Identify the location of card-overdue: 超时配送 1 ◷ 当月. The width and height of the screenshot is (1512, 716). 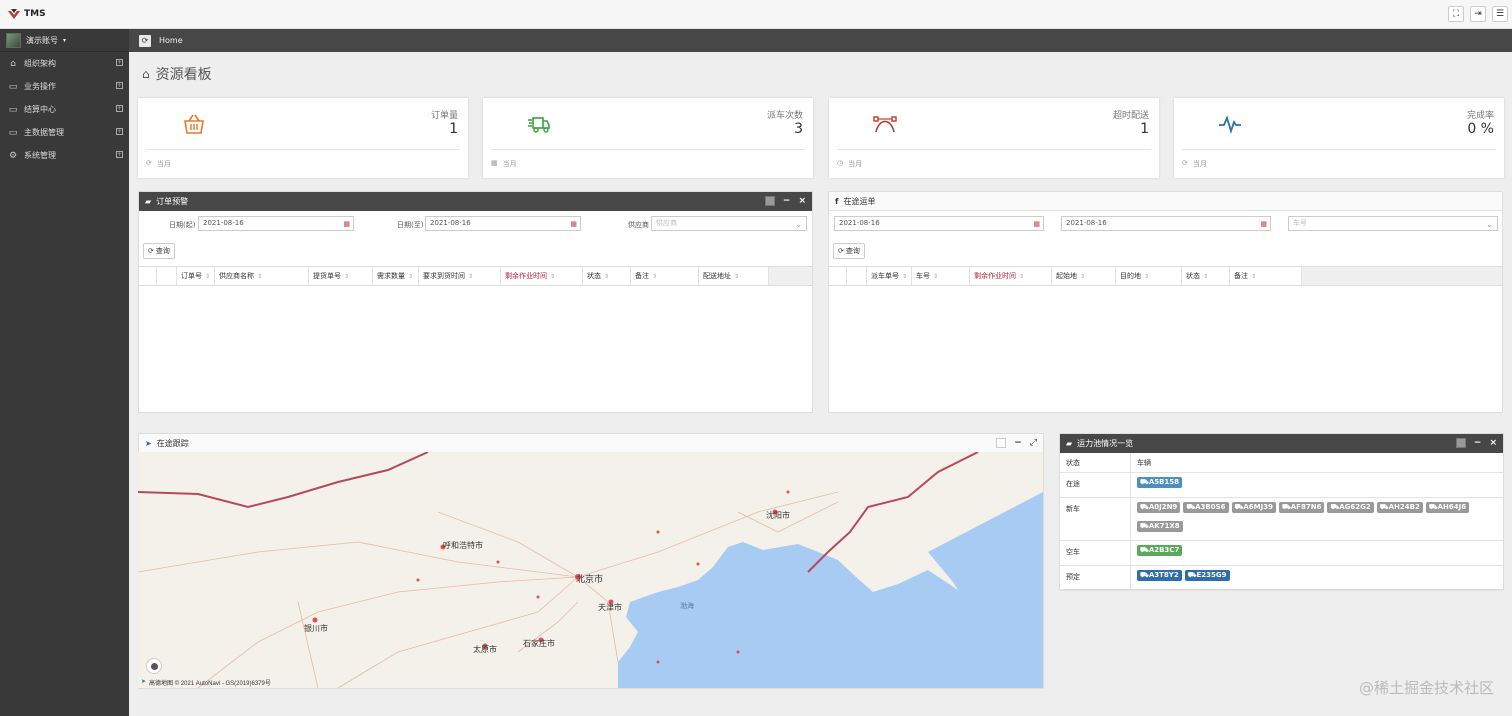
(994, 138).